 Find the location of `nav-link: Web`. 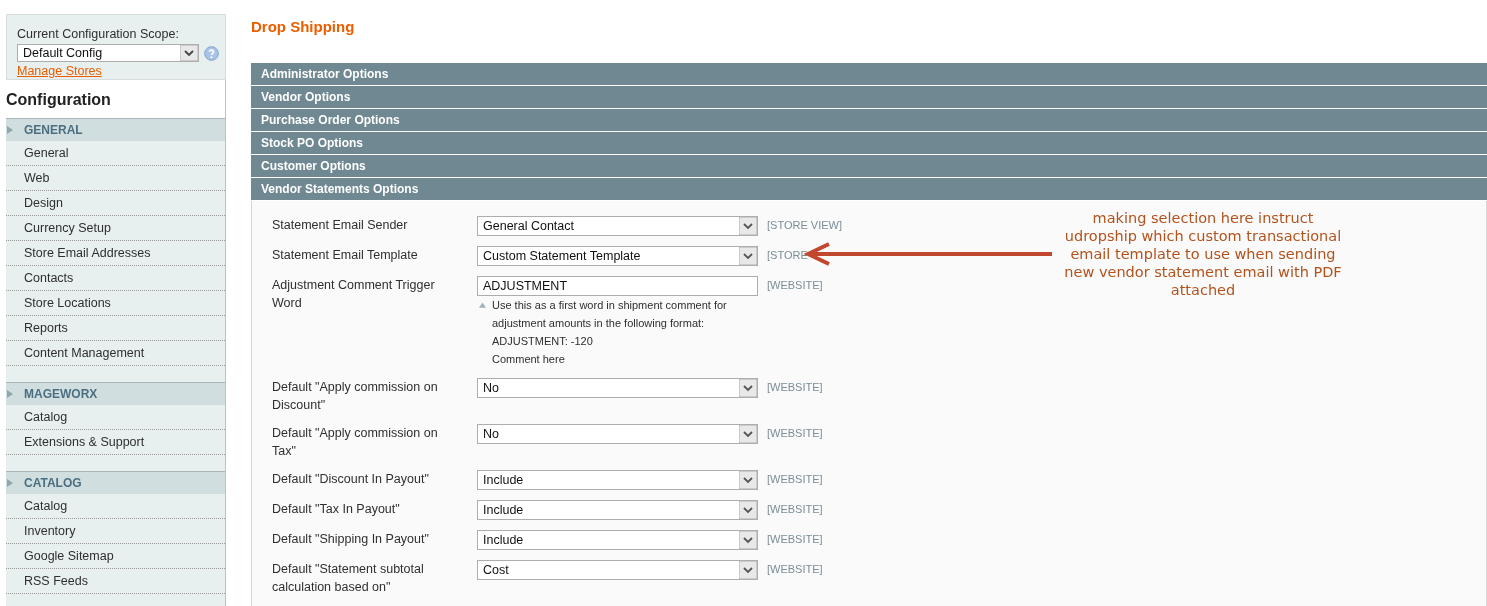

nav-link: Web is located at coordinates (115, 178).